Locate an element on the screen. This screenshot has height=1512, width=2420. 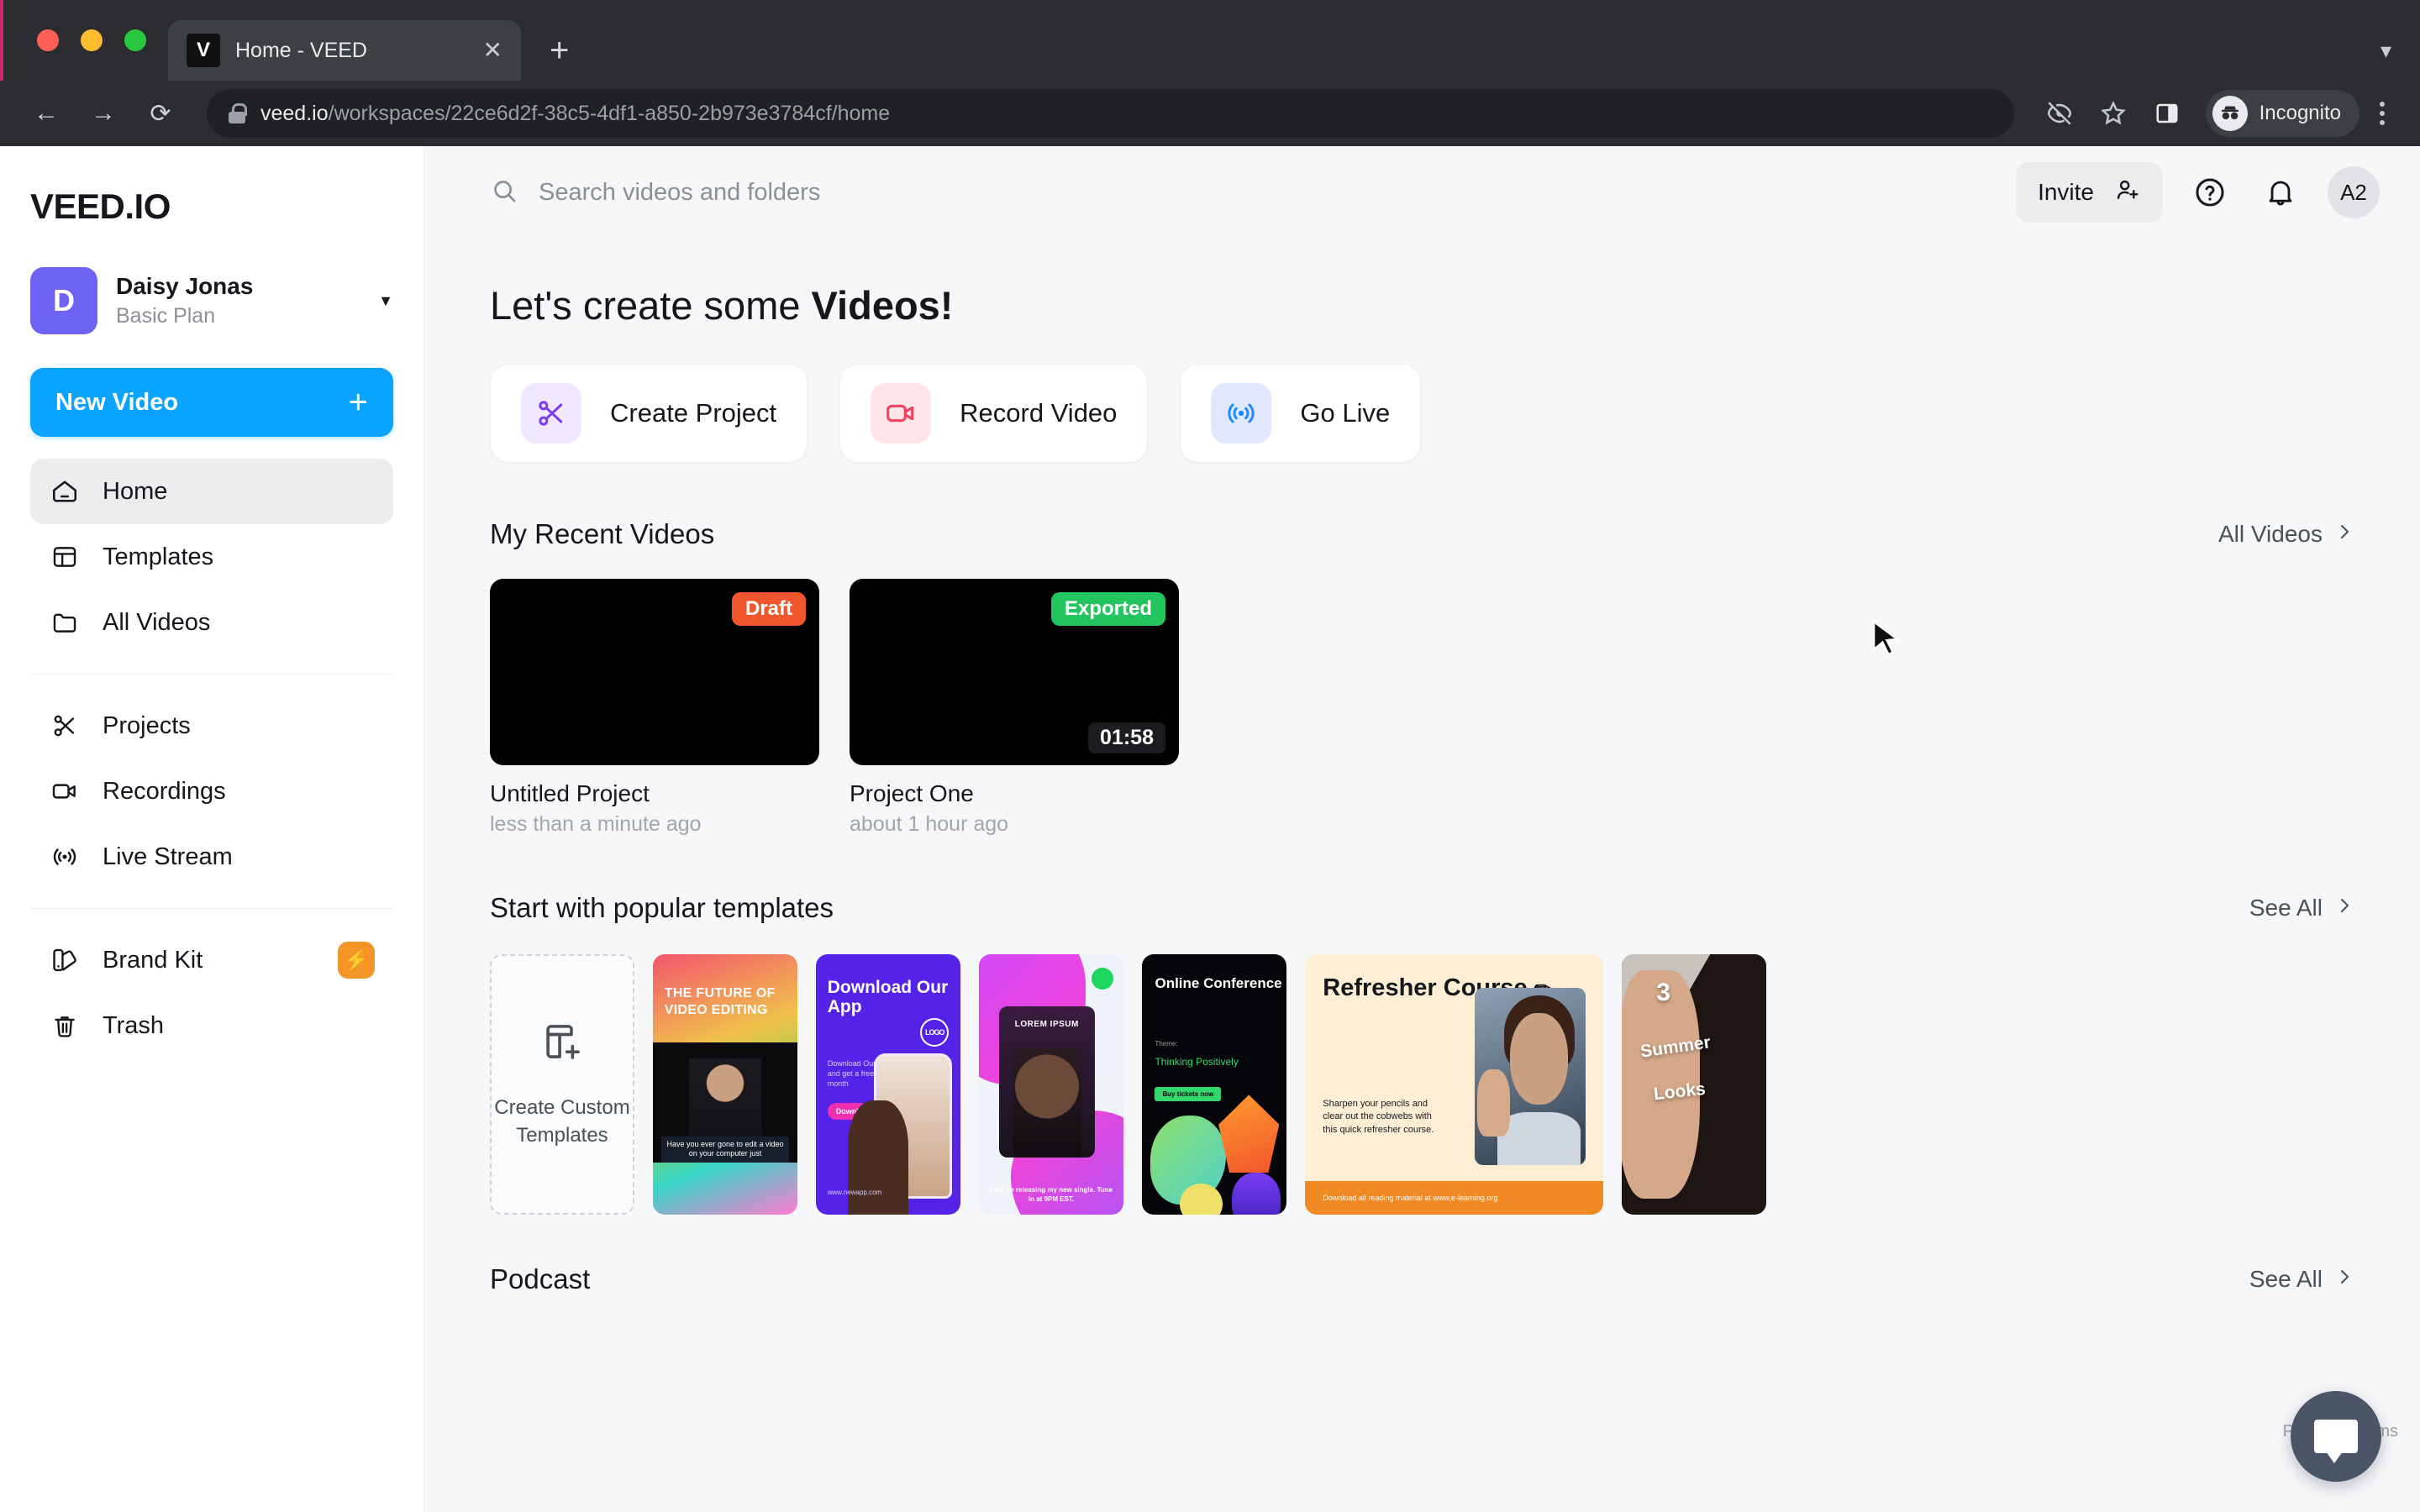
sidebar-item-recordings: Recordings is located at coordinates (211, 791).